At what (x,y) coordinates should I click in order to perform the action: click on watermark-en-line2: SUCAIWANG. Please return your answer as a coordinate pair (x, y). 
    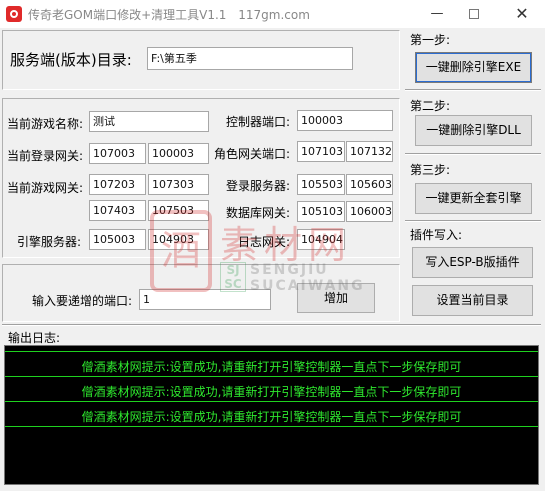
    Looking at the image, I should click on (307, 286).